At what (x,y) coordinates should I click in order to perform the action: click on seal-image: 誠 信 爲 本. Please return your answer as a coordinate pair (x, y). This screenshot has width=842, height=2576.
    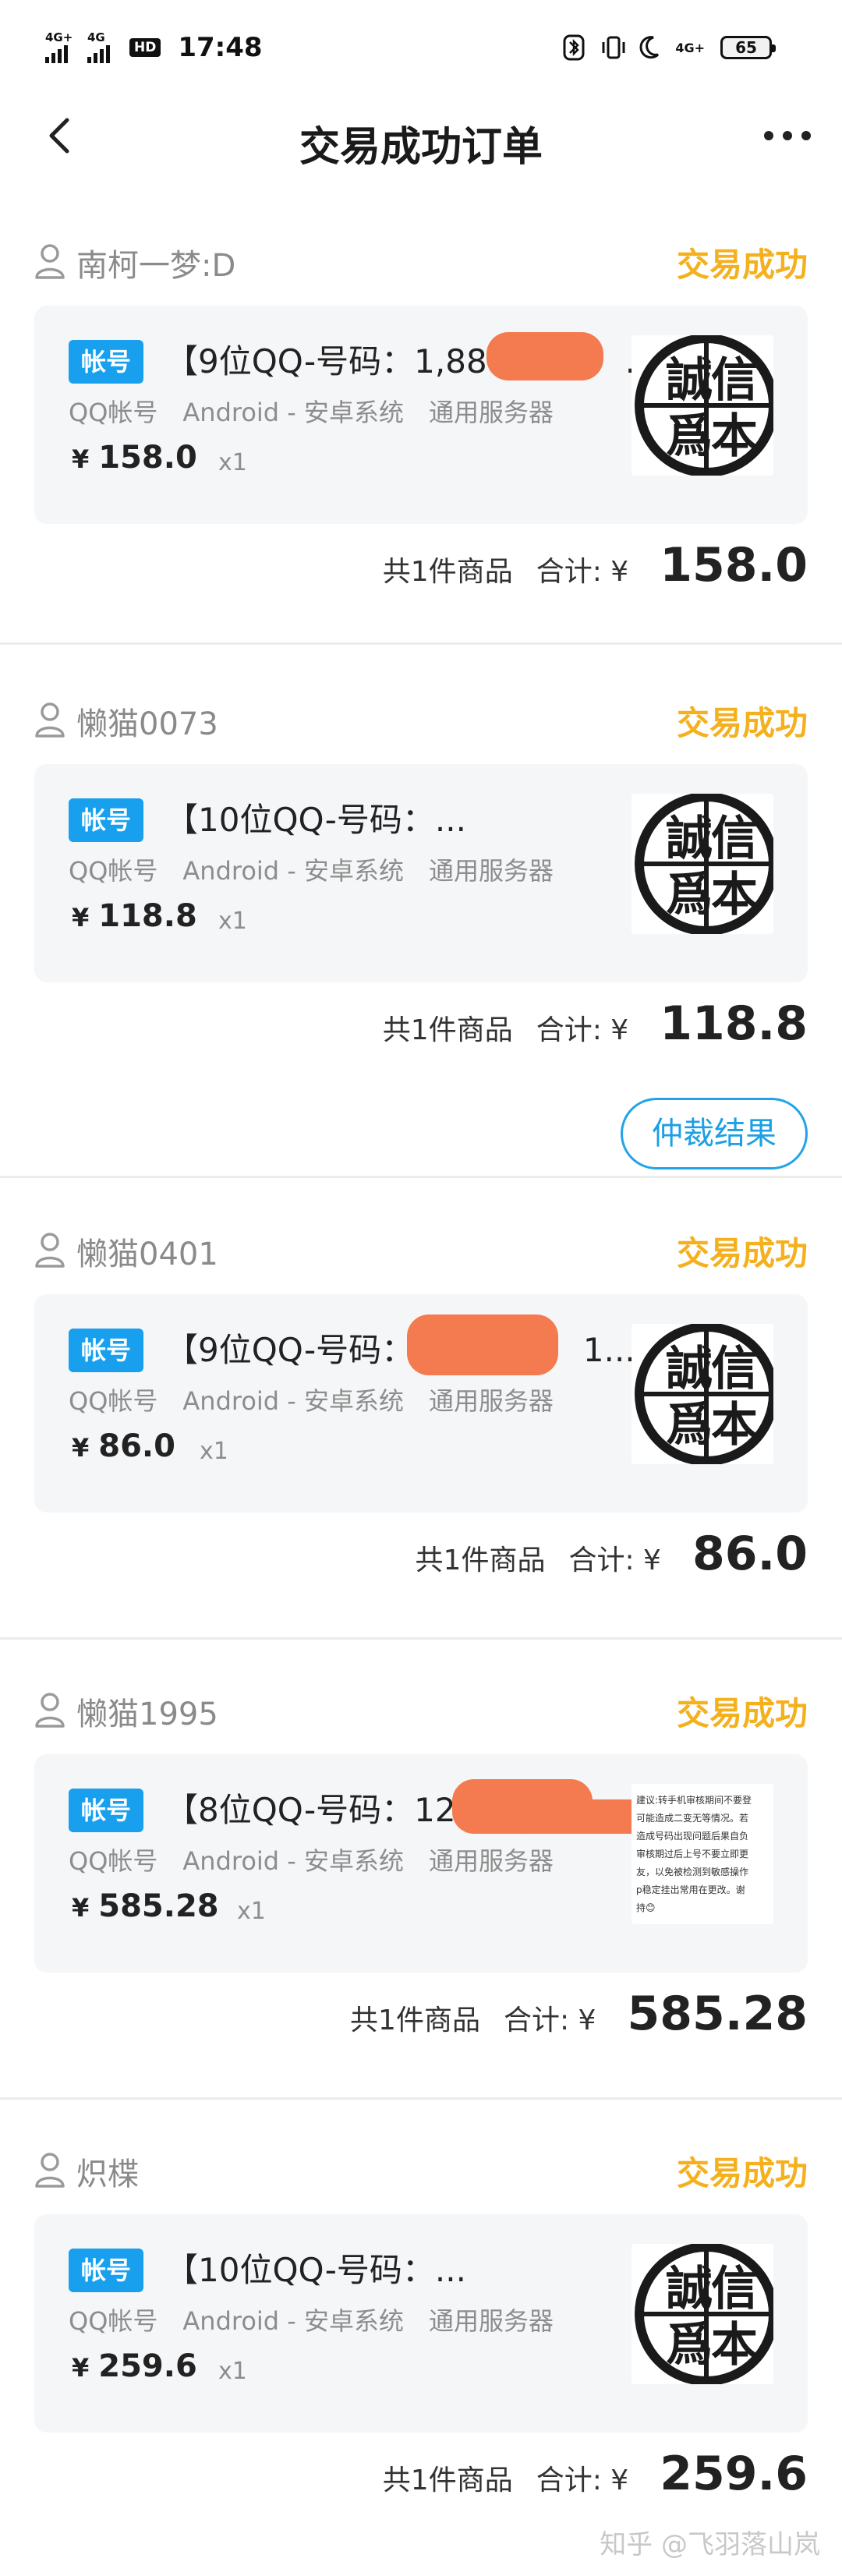
    Looking at the image, I should click on (704, 1394).